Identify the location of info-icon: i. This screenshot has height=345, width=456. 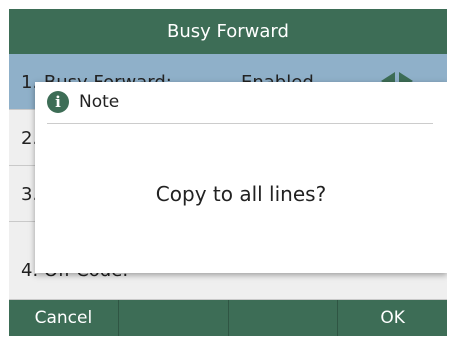
(58, 102).